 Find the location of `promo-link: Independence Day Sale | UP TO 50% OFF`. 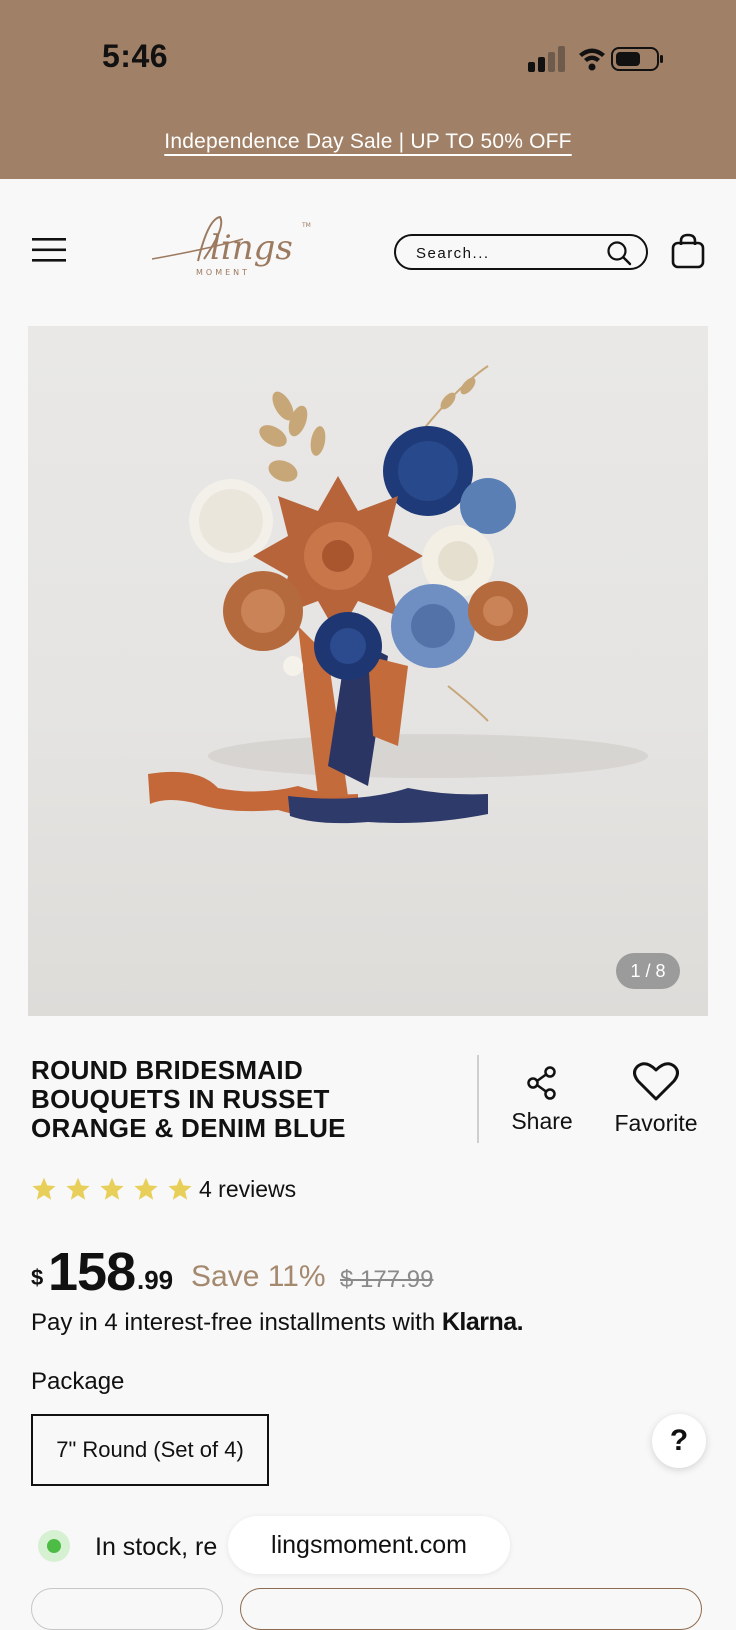

promo-link: Independence Day Sale | UP TO 50% OFF is located at coordinates (367, 141).